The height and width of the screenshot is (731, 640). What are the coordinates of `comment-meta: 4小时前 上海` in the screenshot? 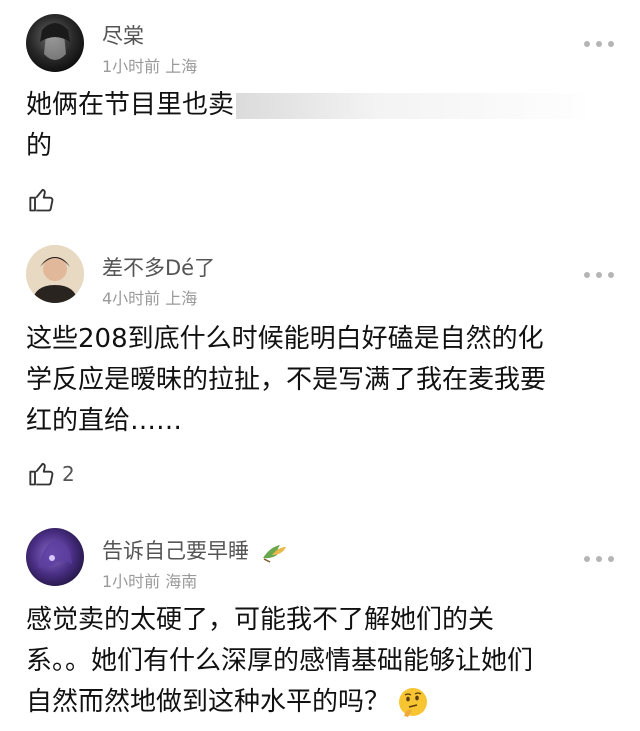 It's located at (150, 298).